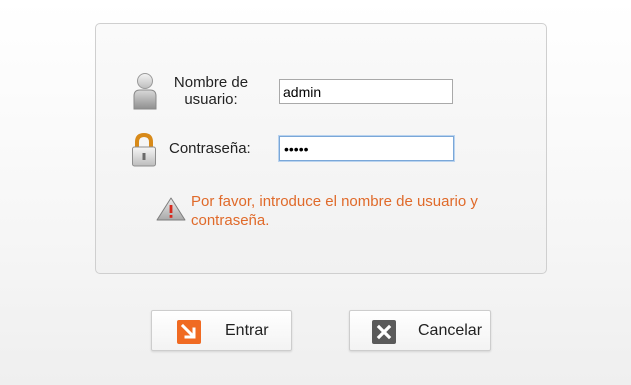 This screenshot has width=631, height=385. What do you see at coordinates (366, 148) in the screenshot?
I see `password-input` at bounding box center [366, 148].